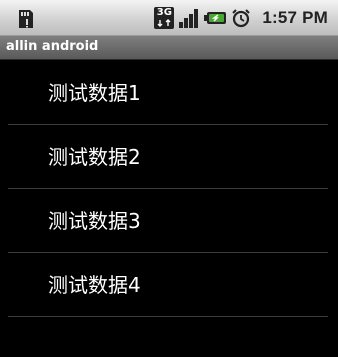 The image size is (338, 357). What do you see at coordinates (94, 93) in the screenshot?
I see `list-item-label: 测试数据1` at bounding box center [94, 93].